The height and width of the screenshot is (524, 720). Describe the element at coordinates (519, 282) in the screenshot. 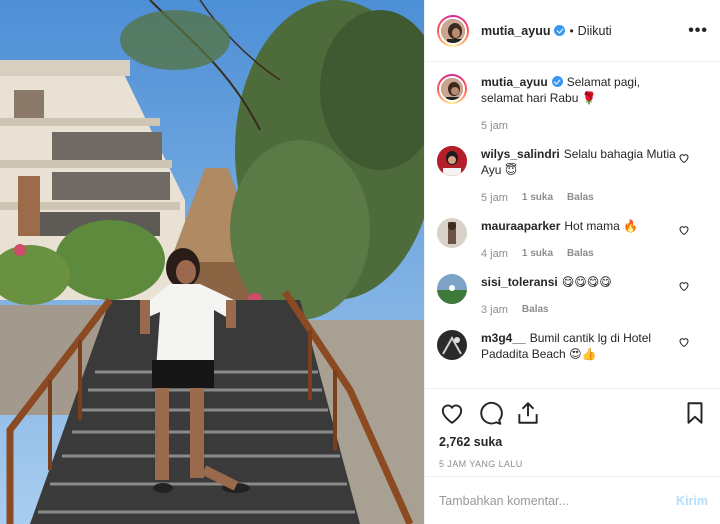

I see `commenter-username: sisi_toleransi` at that location.